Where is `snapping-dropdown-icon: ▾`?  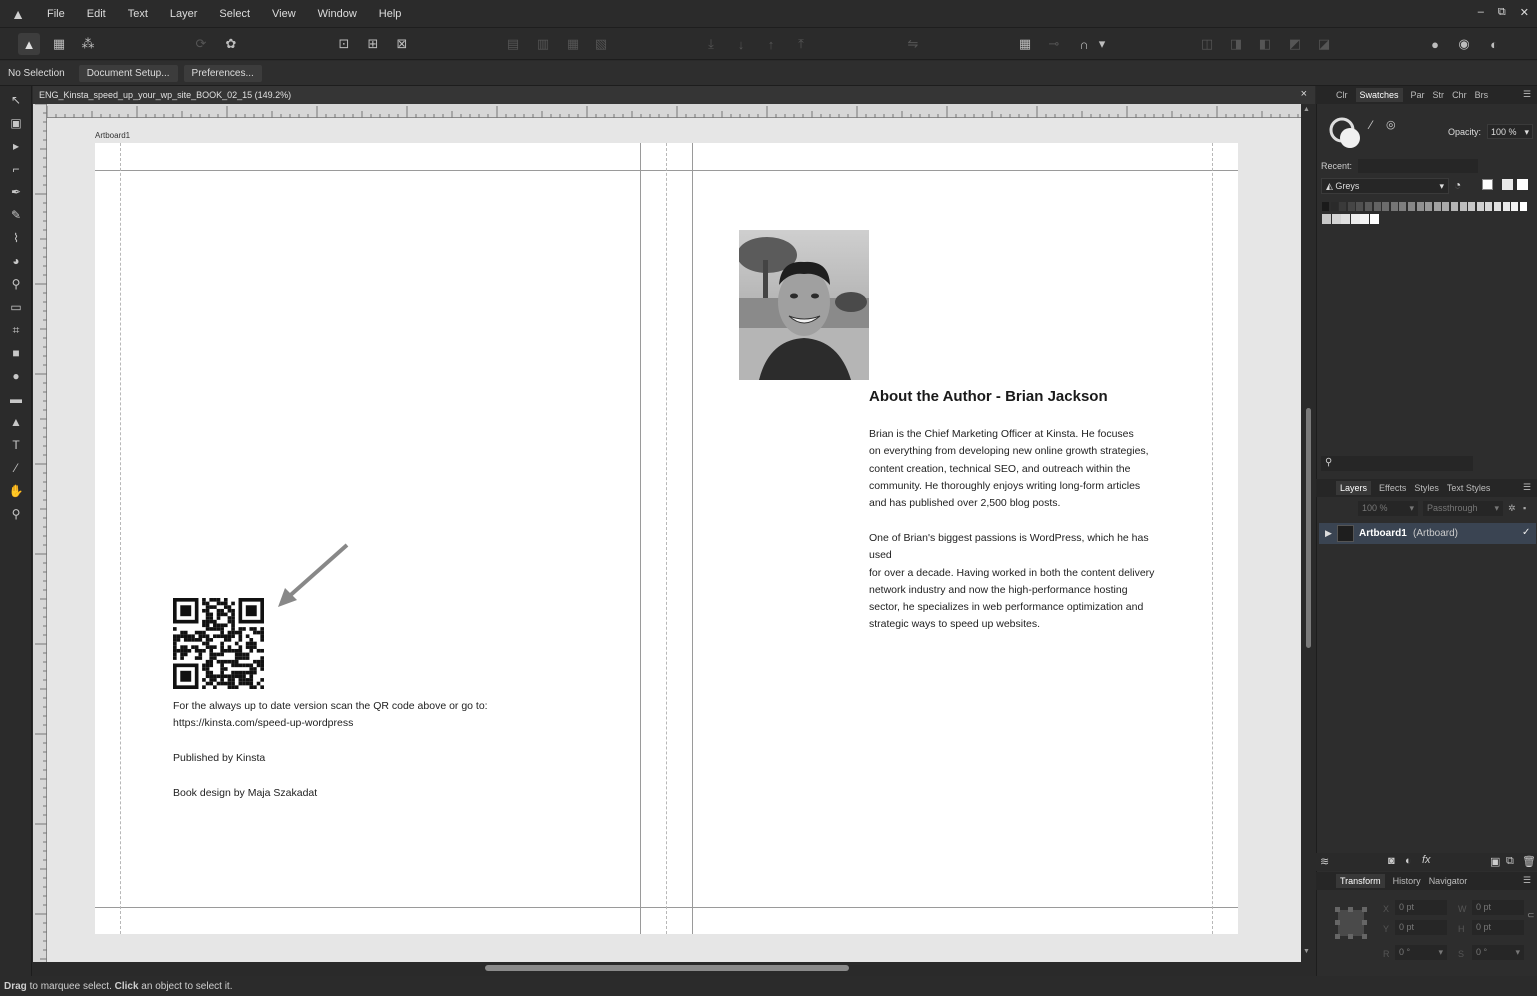 snapping-dropdown-icon: ▾ is located at coordinates (1102, 44).